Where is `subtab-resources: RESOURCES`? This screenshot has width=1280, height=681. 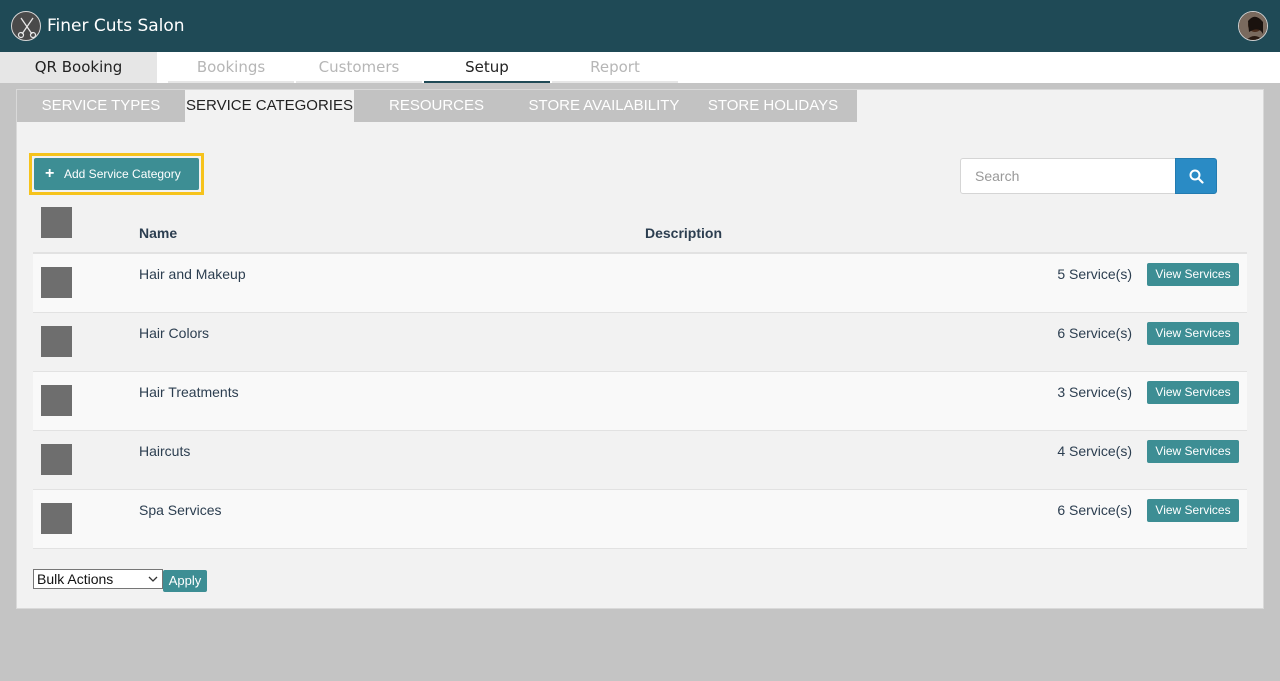
subtab-resources: RESOURCES is located at coordinates (436, 106).